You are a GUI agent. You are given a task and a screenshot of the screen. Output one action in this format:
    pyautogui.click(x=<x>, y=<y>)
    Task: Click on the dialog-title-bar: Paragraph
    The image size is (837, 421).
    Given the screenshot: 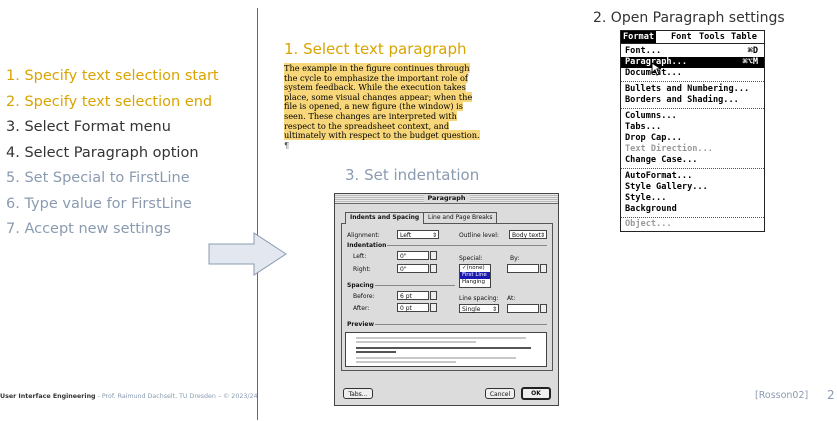 What is the action you would take?
    pyautogui.click(x=446, y=199)
    